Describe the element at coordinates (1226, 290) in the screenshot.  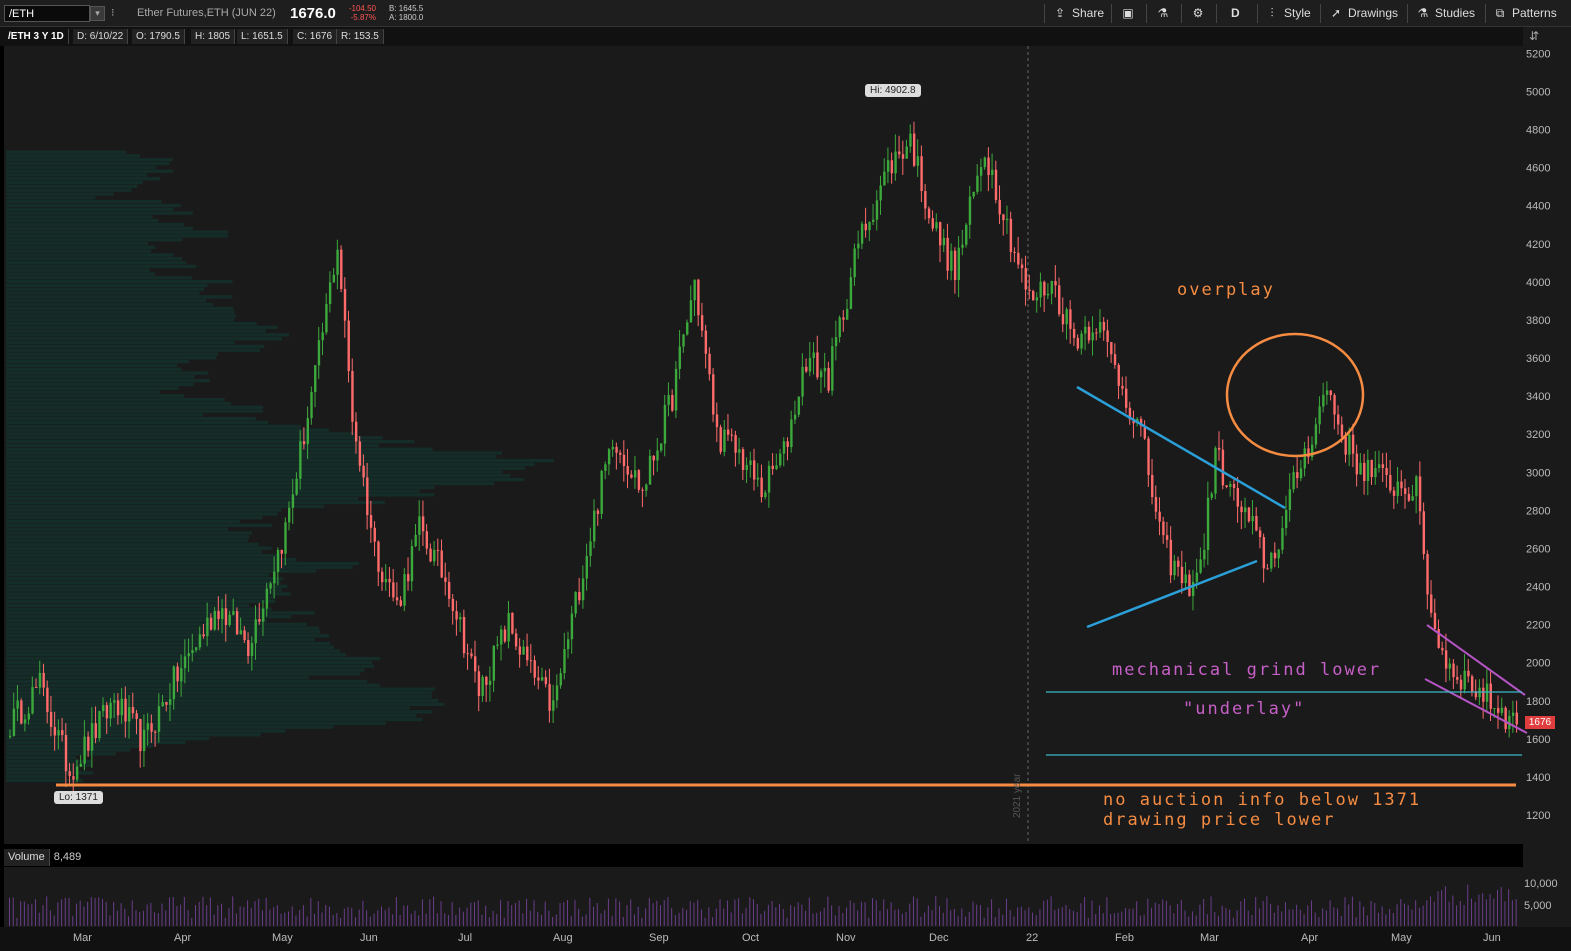
I see `overplay-annotation: overplay` at that location.